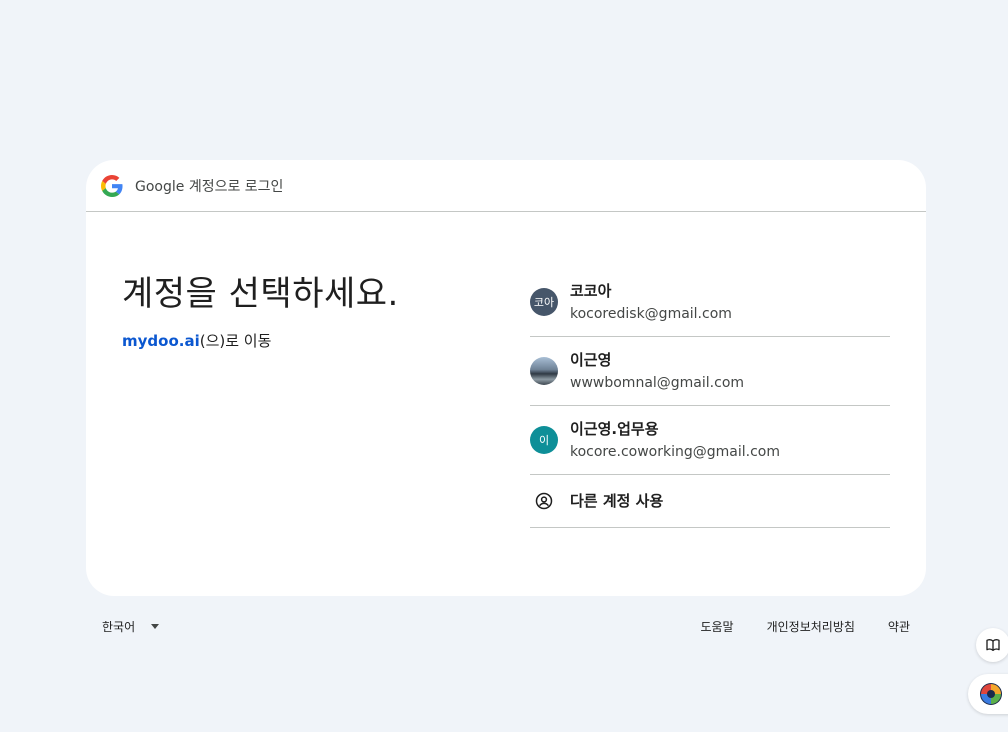  I want to click on header-title: Google 계정으로 로그인, so click(209, 186).